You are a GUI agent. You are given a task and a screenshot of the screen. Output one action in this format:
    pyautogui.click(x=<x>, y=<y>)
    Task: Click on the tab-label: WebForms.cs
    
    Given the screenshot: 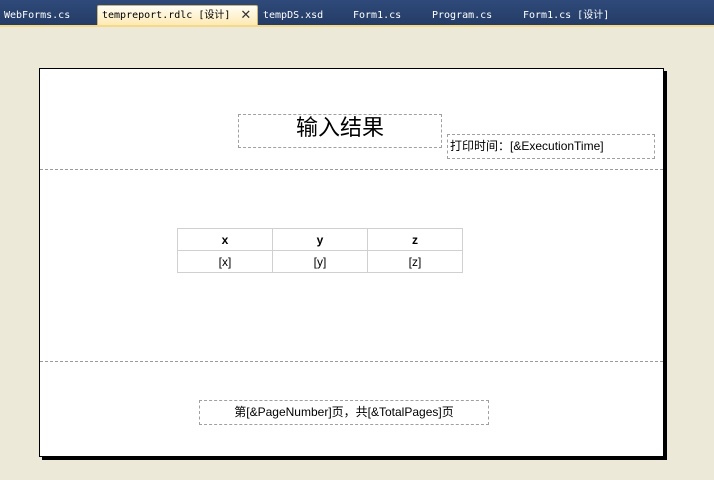 What is the action you would take?
    pyautogui.click(x=37, y=15)
    